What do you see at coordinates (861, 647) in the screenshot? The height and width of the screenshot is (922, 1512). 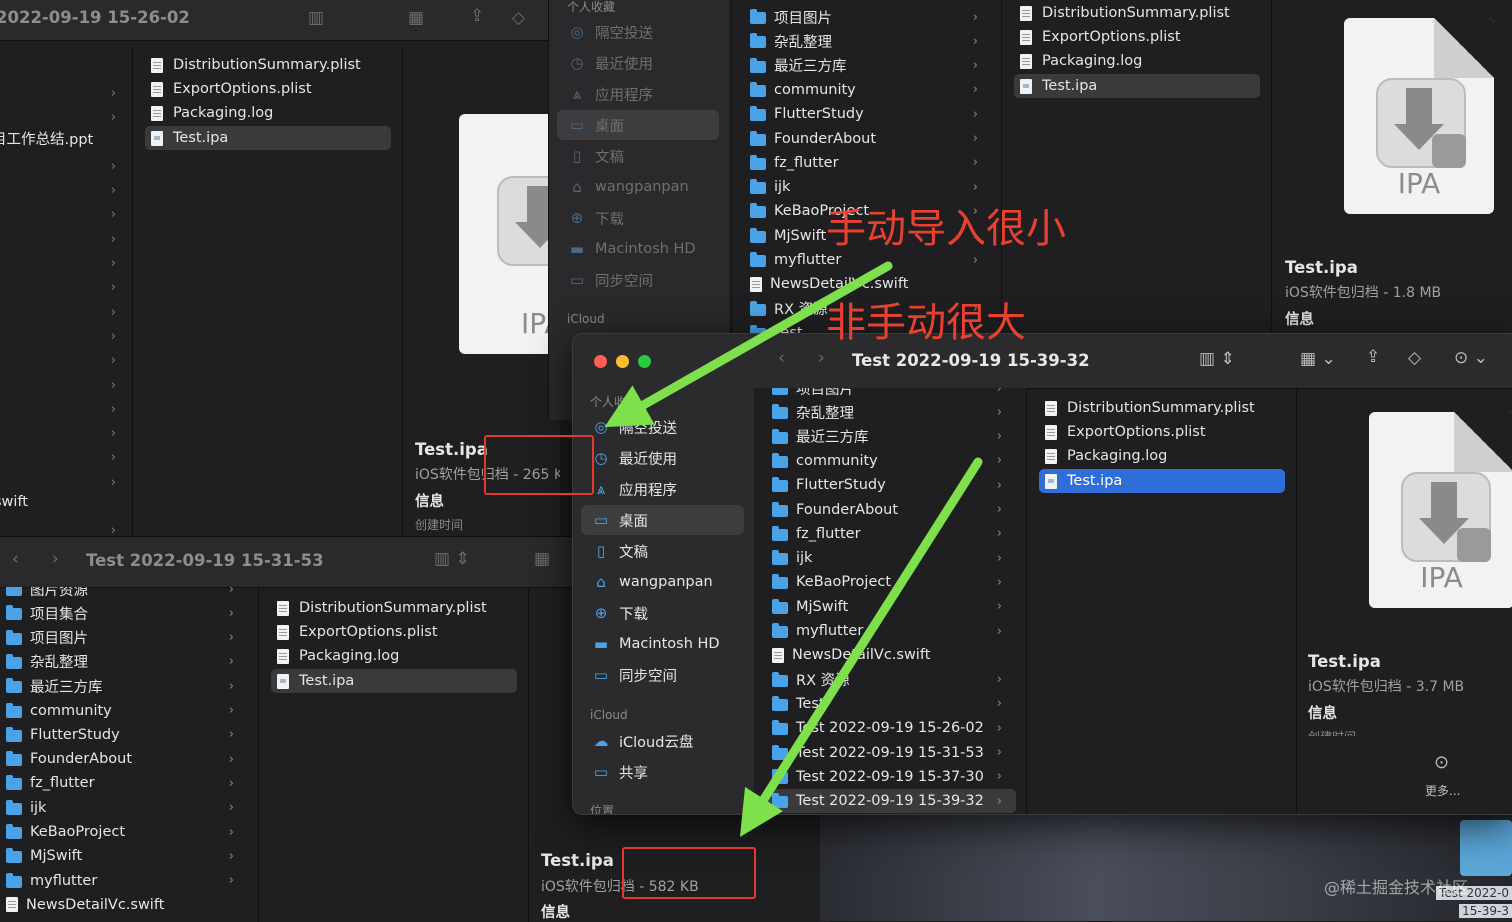 I see `arrow-to-latest-folder` at bounding box center [861, 647].